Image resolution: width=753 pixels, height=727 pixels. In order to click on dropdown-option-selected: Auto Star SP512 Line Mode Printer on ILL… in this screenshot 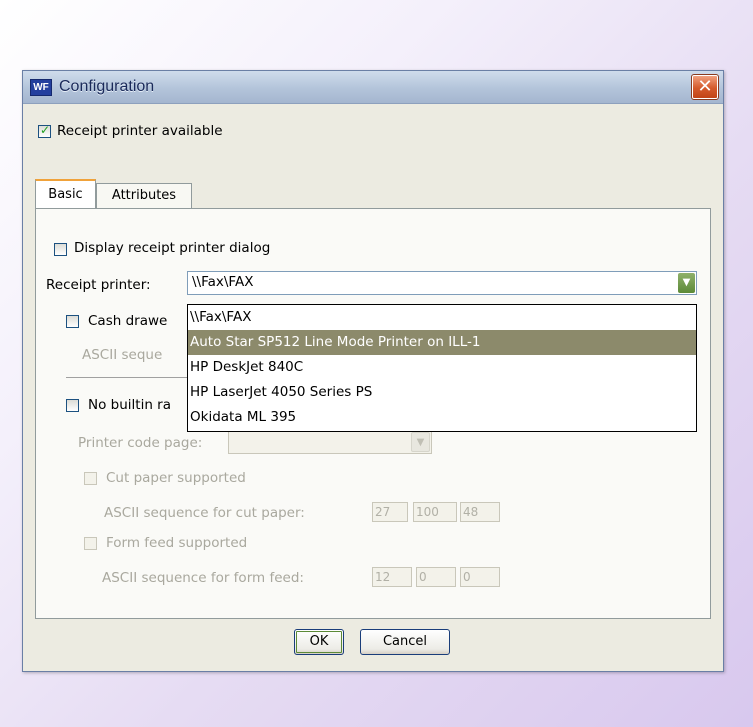, I will do `click(442, 342)`.